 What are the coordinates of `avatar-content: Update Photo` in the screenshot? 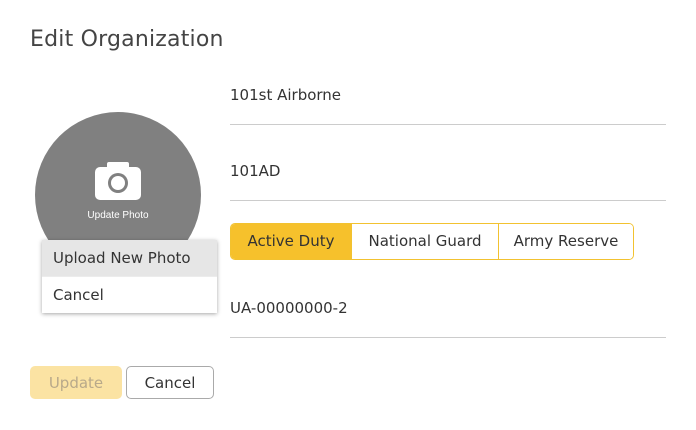 It's located at (118, 191).